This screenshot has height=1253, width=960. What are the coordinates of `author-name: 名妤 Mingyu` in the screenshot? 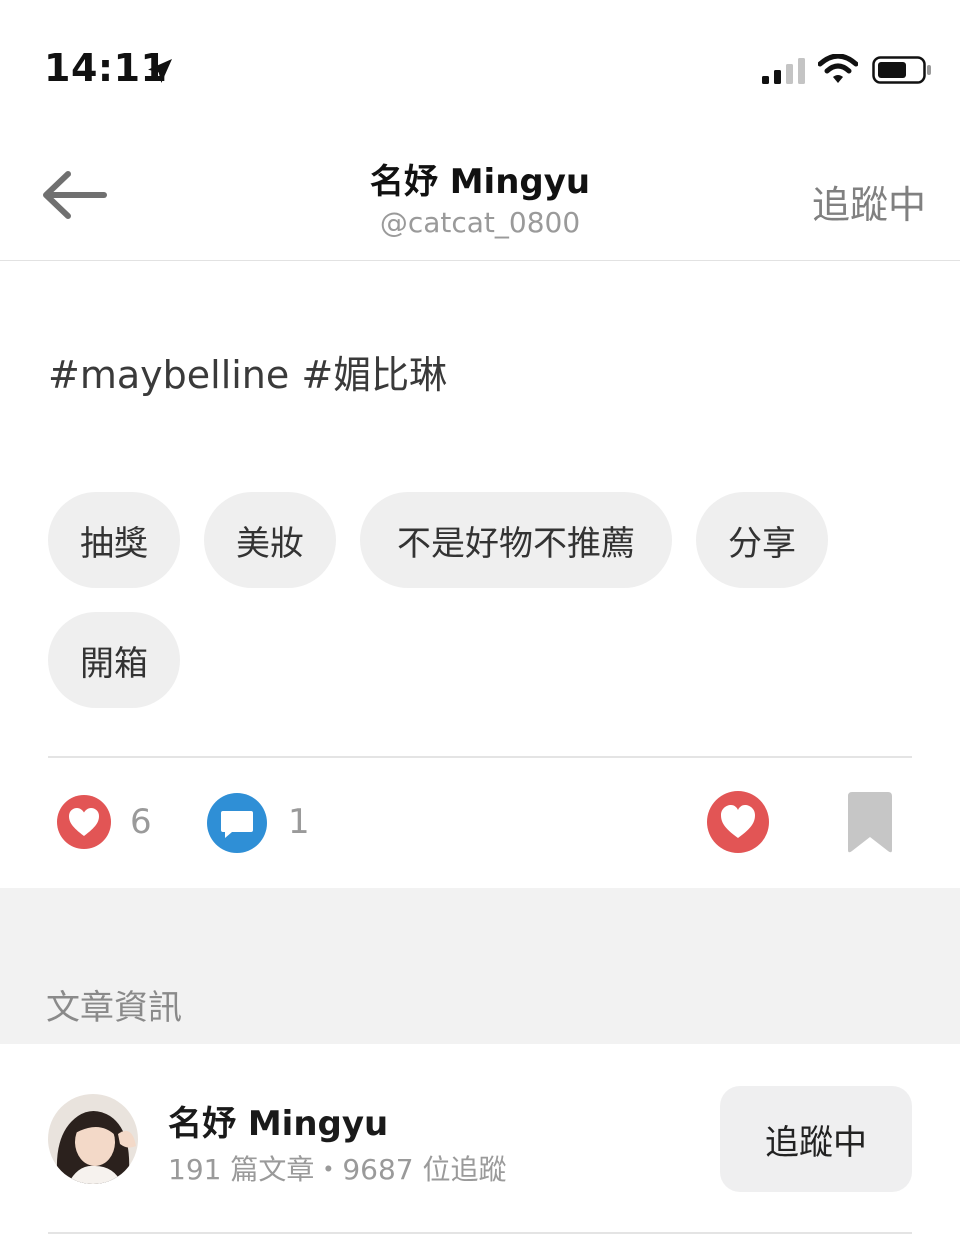 It's located at (278, 1120).